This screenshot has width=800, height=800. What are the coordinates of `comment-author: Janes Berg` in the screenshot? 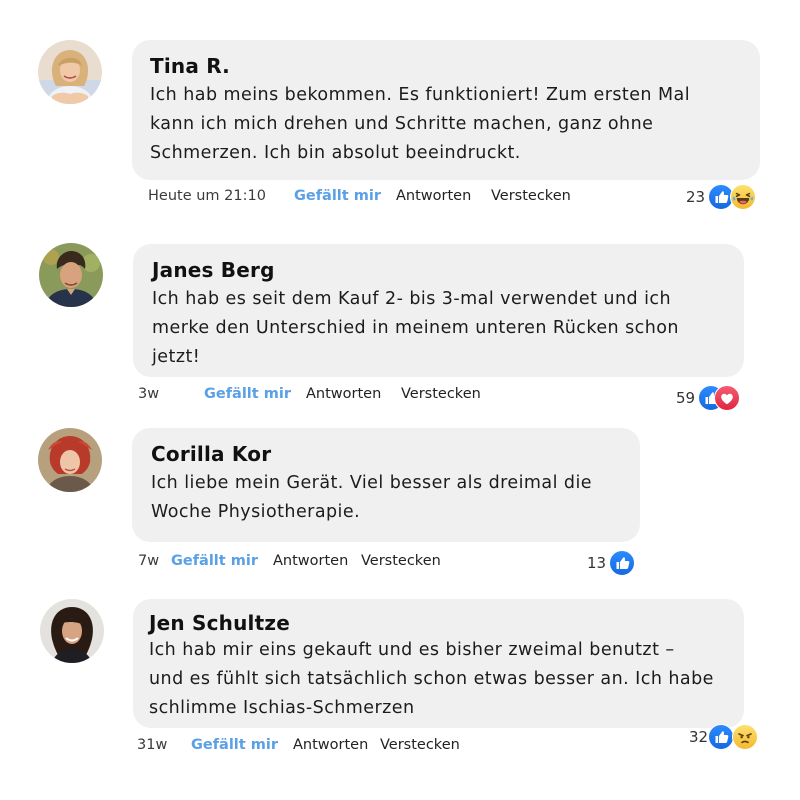 It's located at (438, 270).